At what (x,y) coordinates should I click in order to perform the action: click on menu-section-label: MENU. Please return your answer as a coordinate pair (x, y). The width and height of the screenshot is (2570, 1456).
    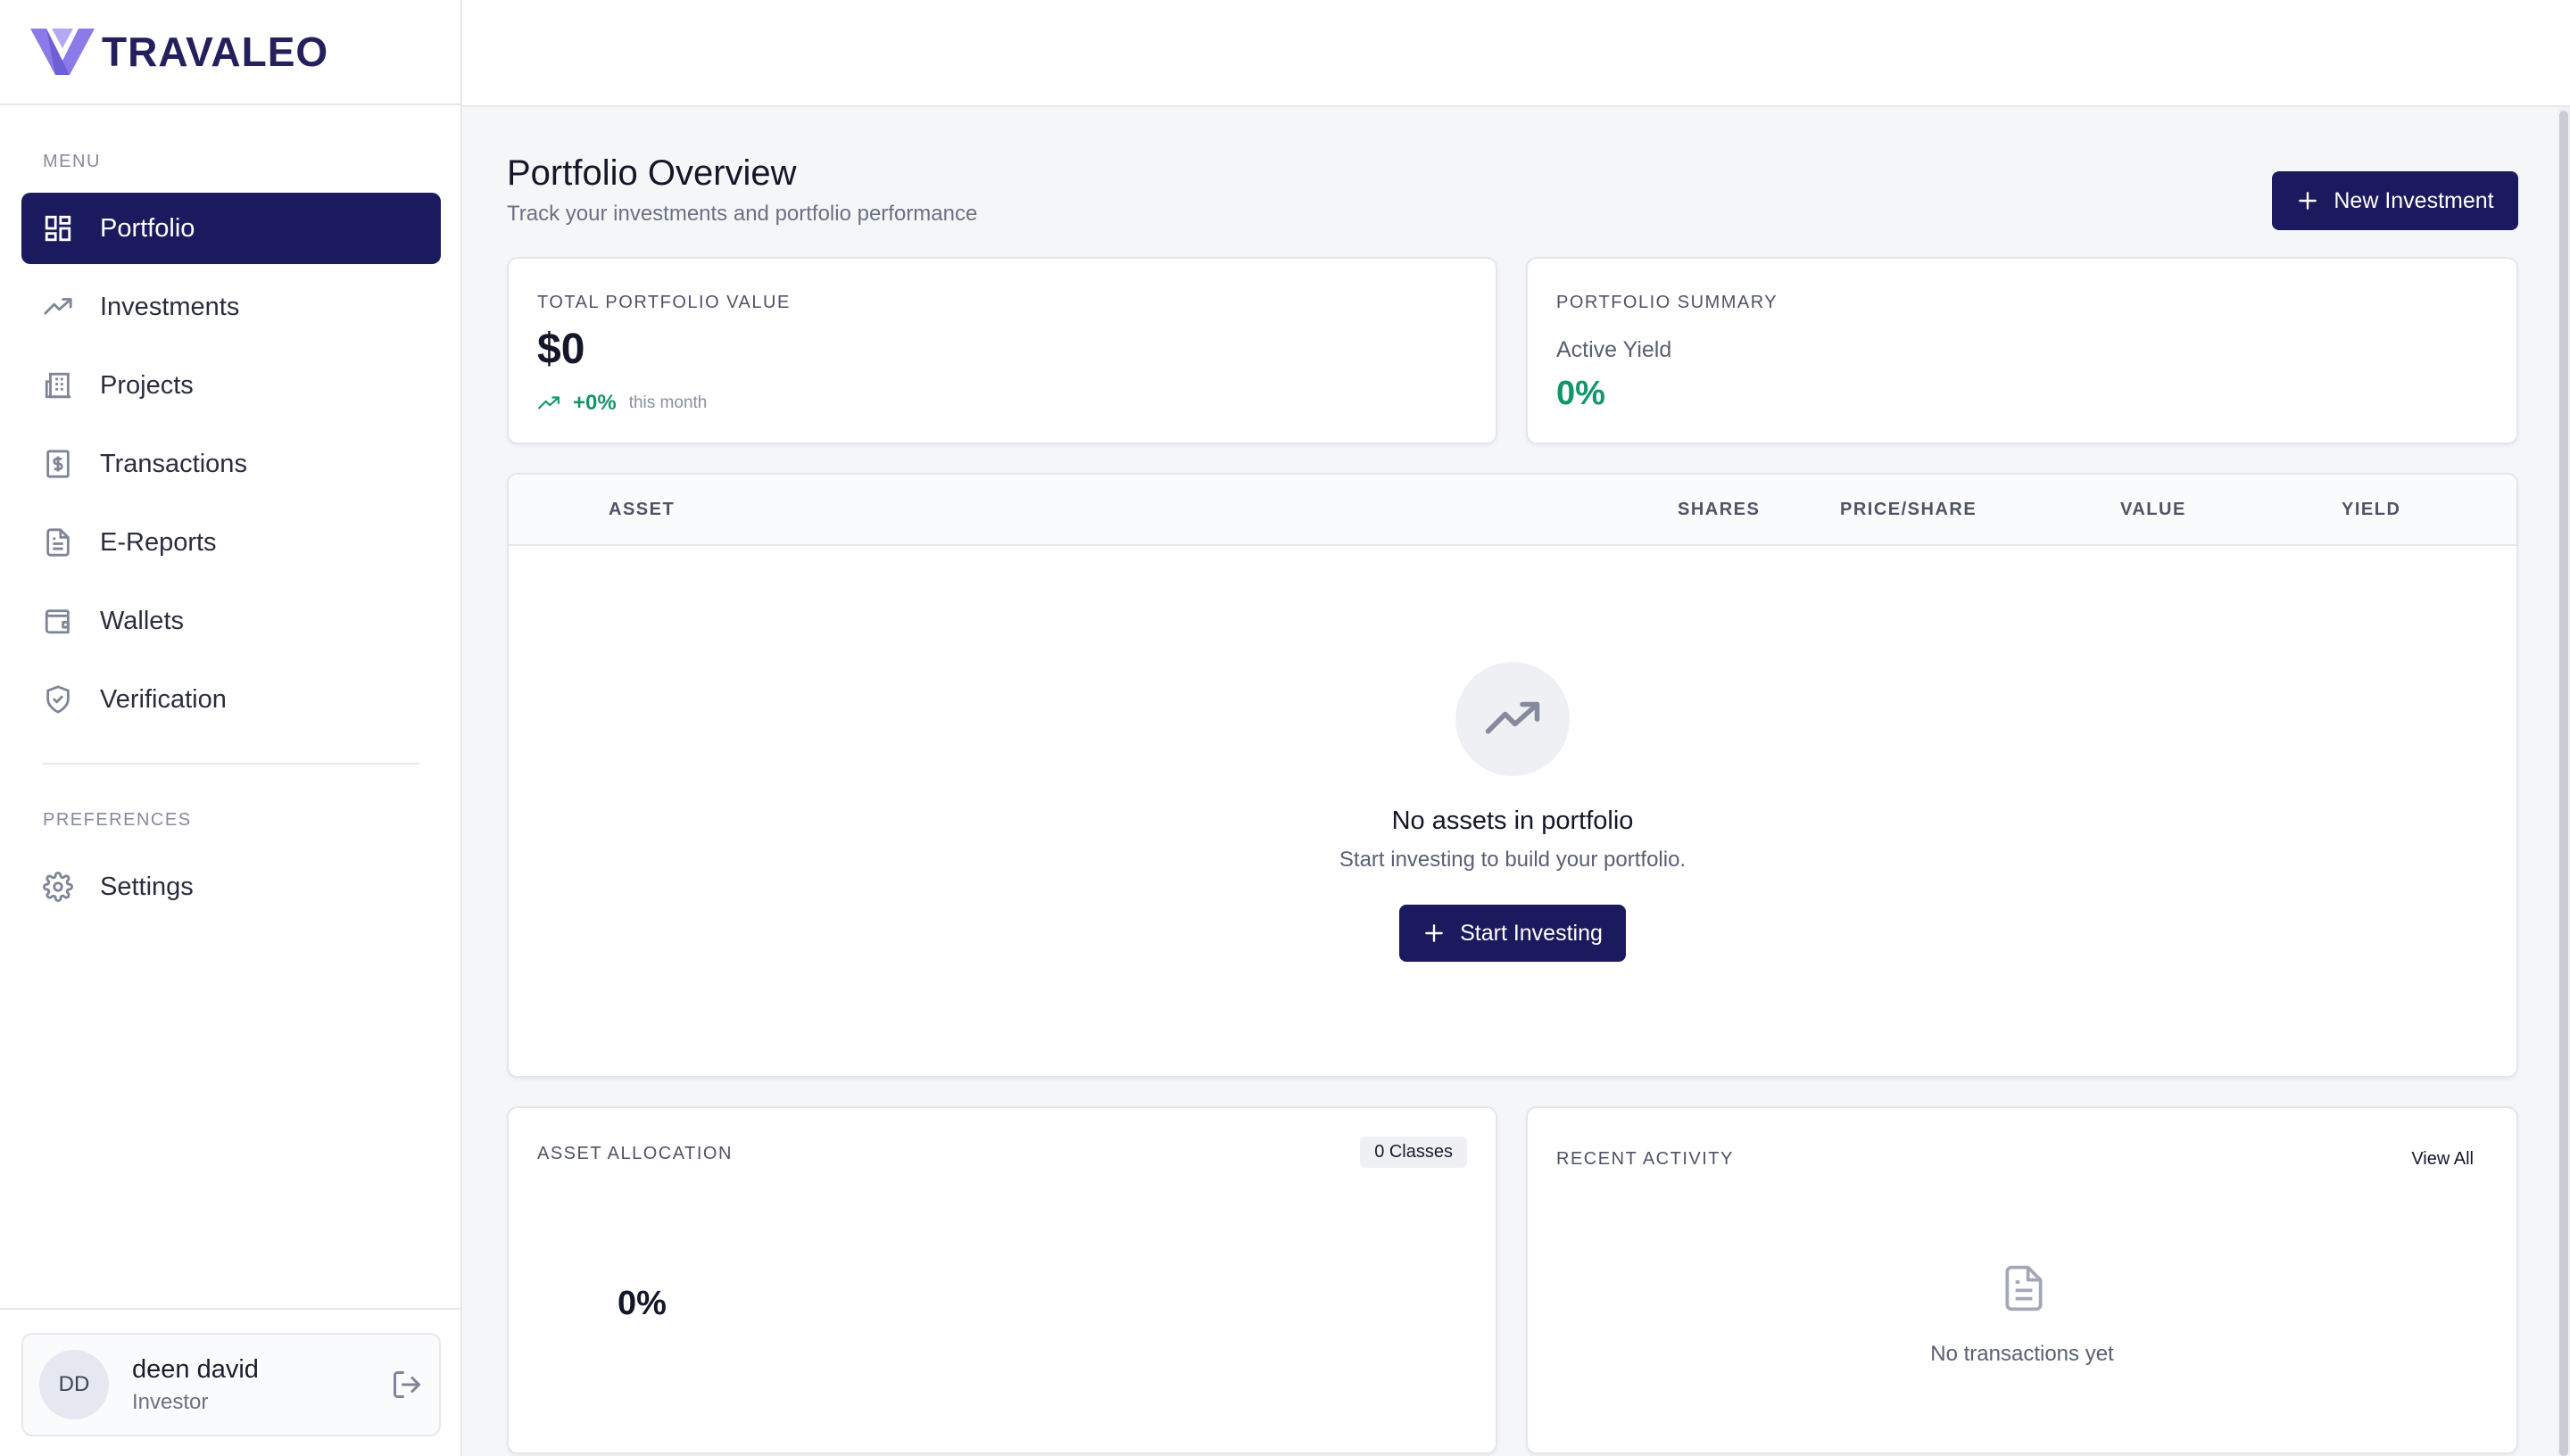
    Looking at the image, I should click on (72, 161).